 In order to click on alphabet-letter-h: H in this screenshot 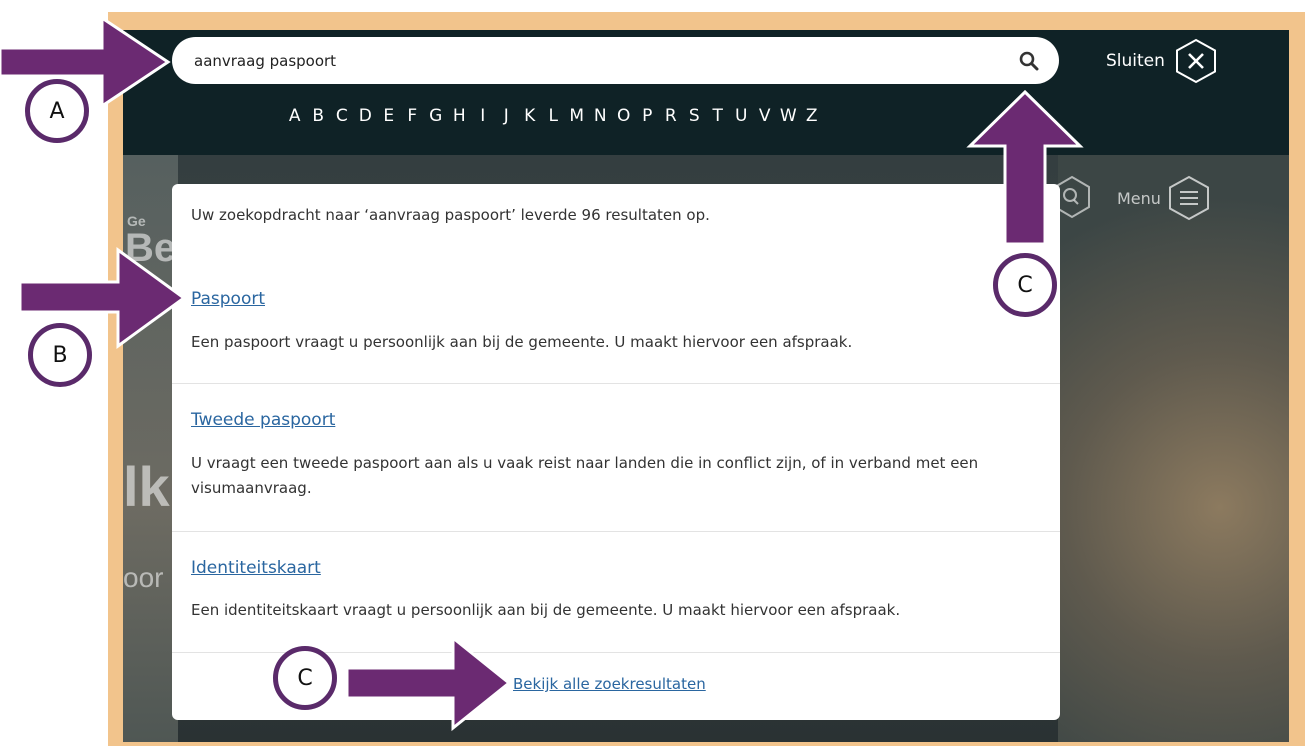, I will do `click(460, 116)`.